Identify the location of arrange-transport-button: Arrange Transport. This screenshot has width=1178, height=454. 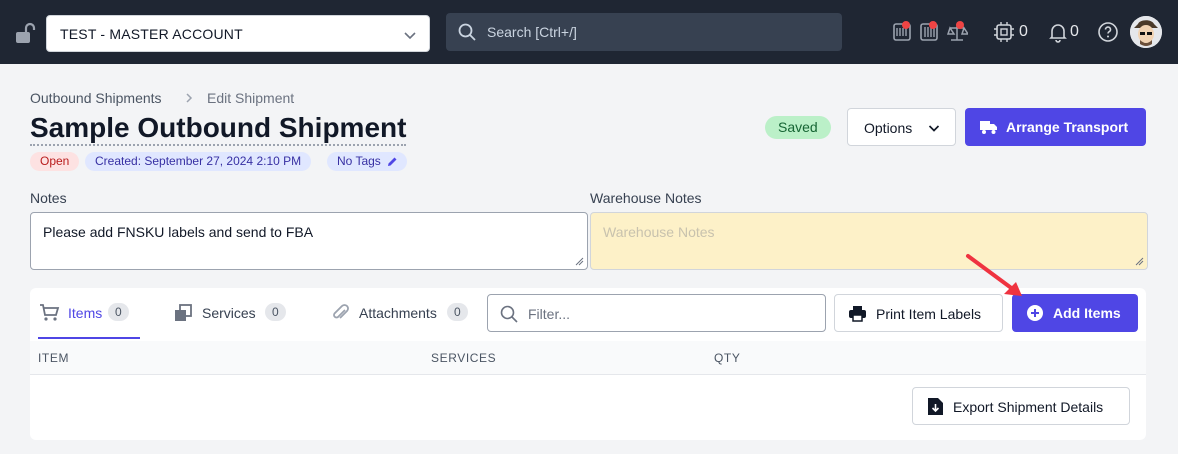
(1055, 127).